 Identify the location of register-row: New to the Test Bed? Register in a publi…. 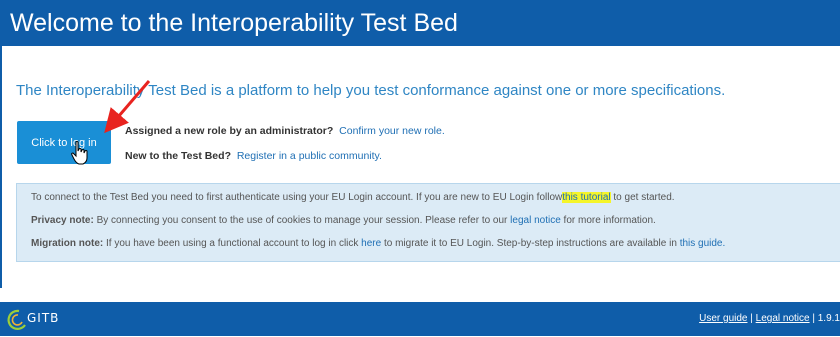
(253, 156).